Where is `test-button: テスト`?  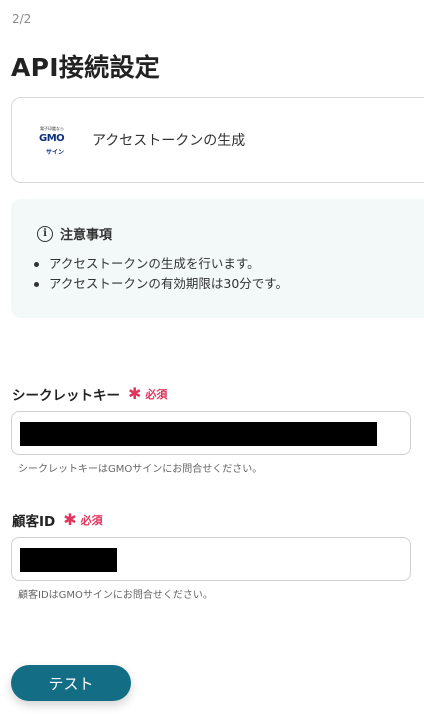
test-button: テスト is located at coordinates (71, 683).